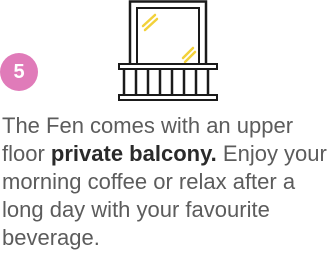 This screenshot has width=330, height=256. What do you see at coordinates (19, 72) in the screenshot?
I see `step-number-badge: 5` at bounding box center [19, 72].